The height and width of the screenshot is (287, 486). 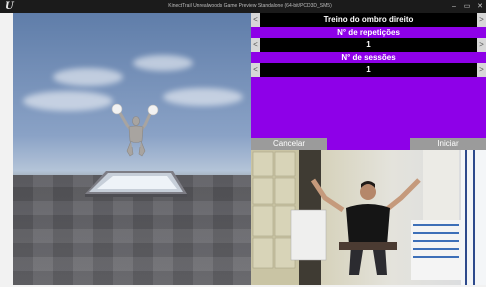 I want to click on sessions-selector: < 1 >, so click(x=368, y=70).